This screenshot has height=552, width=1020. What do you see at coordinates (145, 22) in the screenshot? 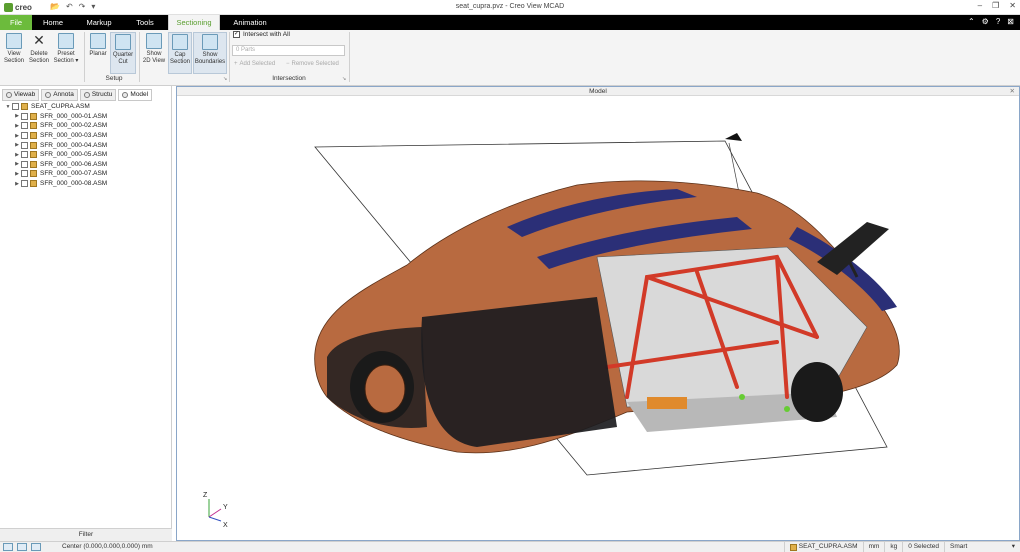
I see `tab-tools: Tools` at bounding box center [145, 22].